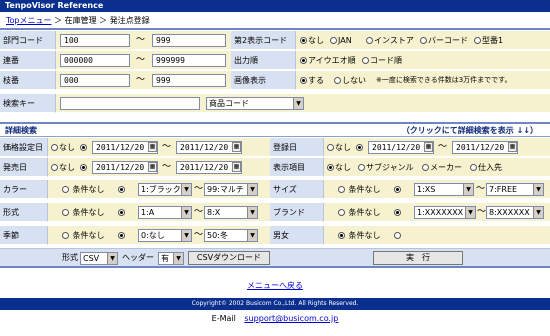 This screenshot has height=336, width=550. What do you see at coordinates (28, 80) in the screenshot?
I see `trunk-label: 枝番` at bounding box center [28, 80].